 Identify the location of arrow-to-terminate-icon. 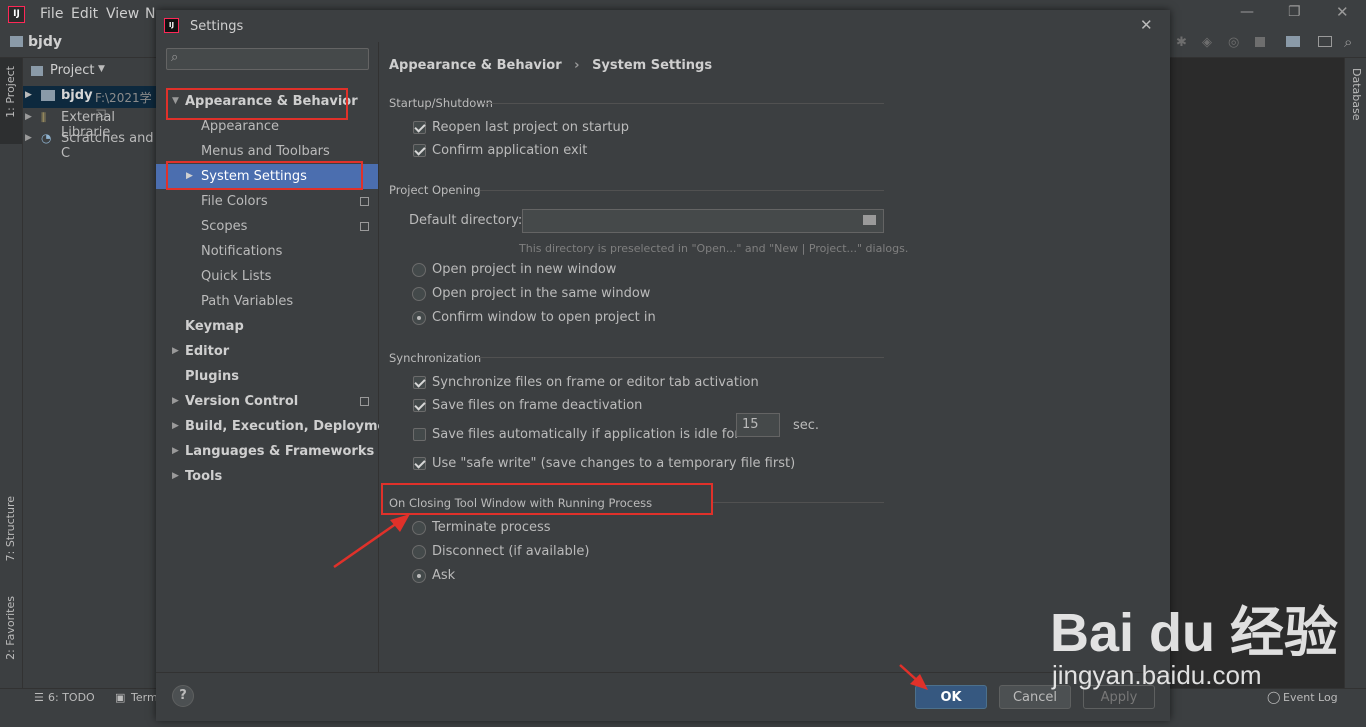
(371, 541).